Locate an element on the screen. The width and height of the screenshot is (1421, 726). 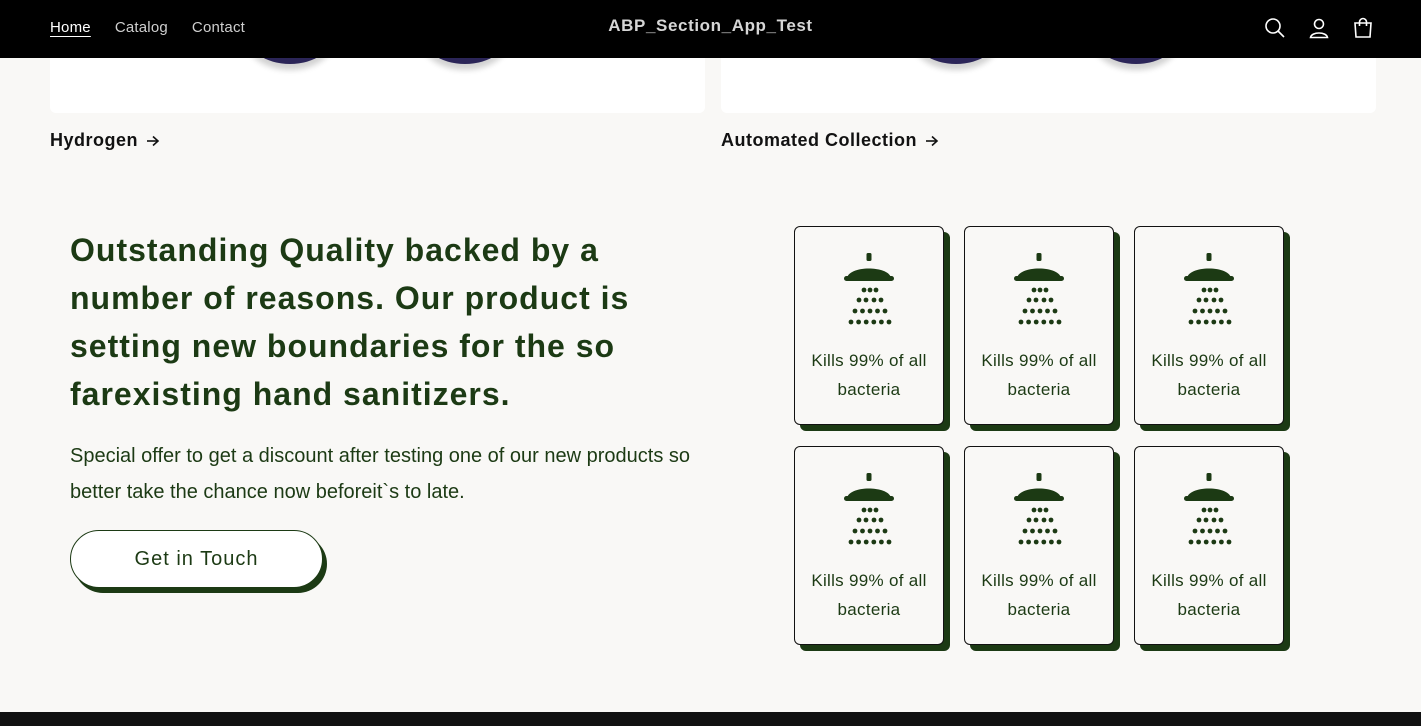
header-actions is located at coordinates (1319, 28).